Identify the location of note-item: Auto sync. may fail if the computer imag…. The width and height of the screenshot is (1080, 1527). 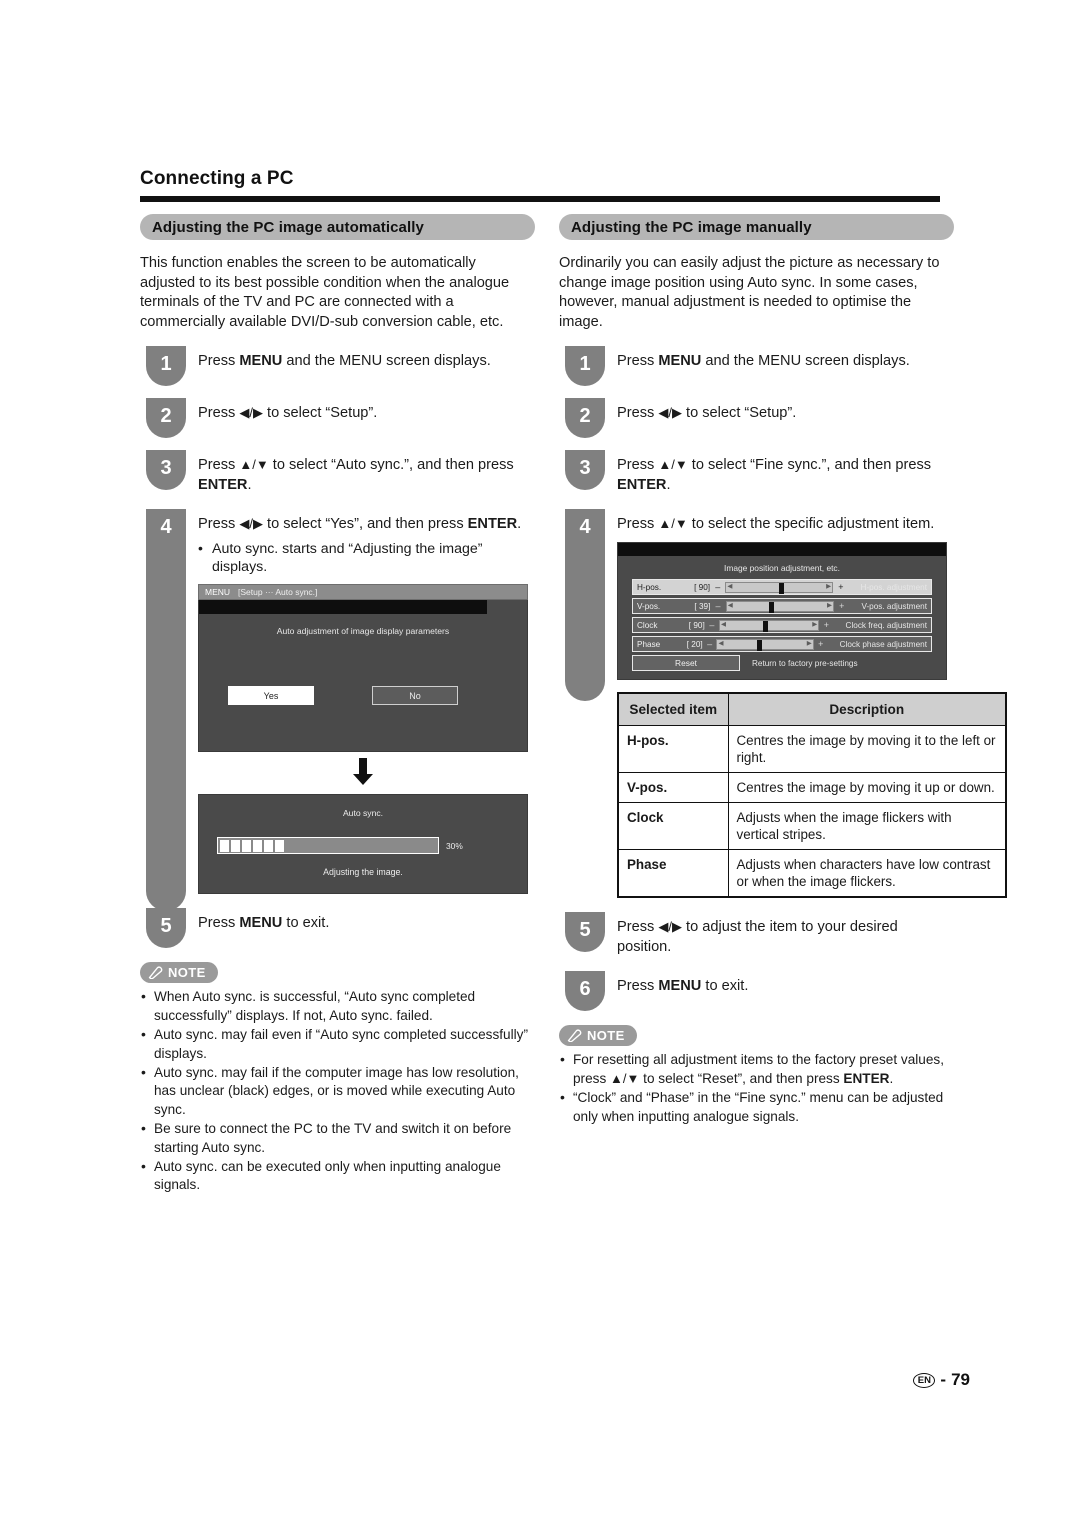
(337, 1091).